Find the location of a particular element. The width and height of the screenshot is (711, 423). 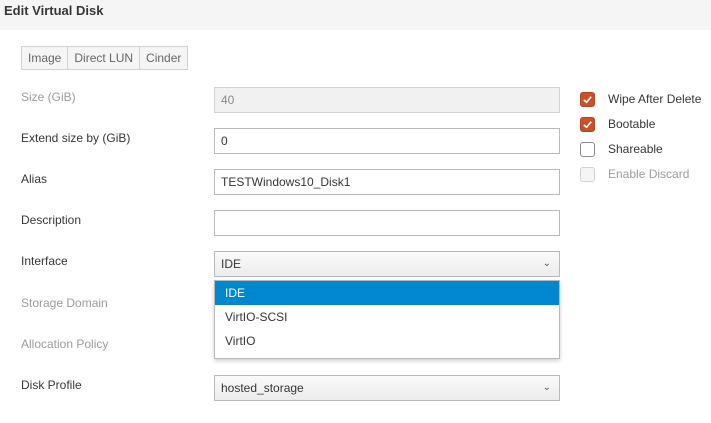

allocation-policy-label: Allocation Policy is located at coordinates (65, 344).